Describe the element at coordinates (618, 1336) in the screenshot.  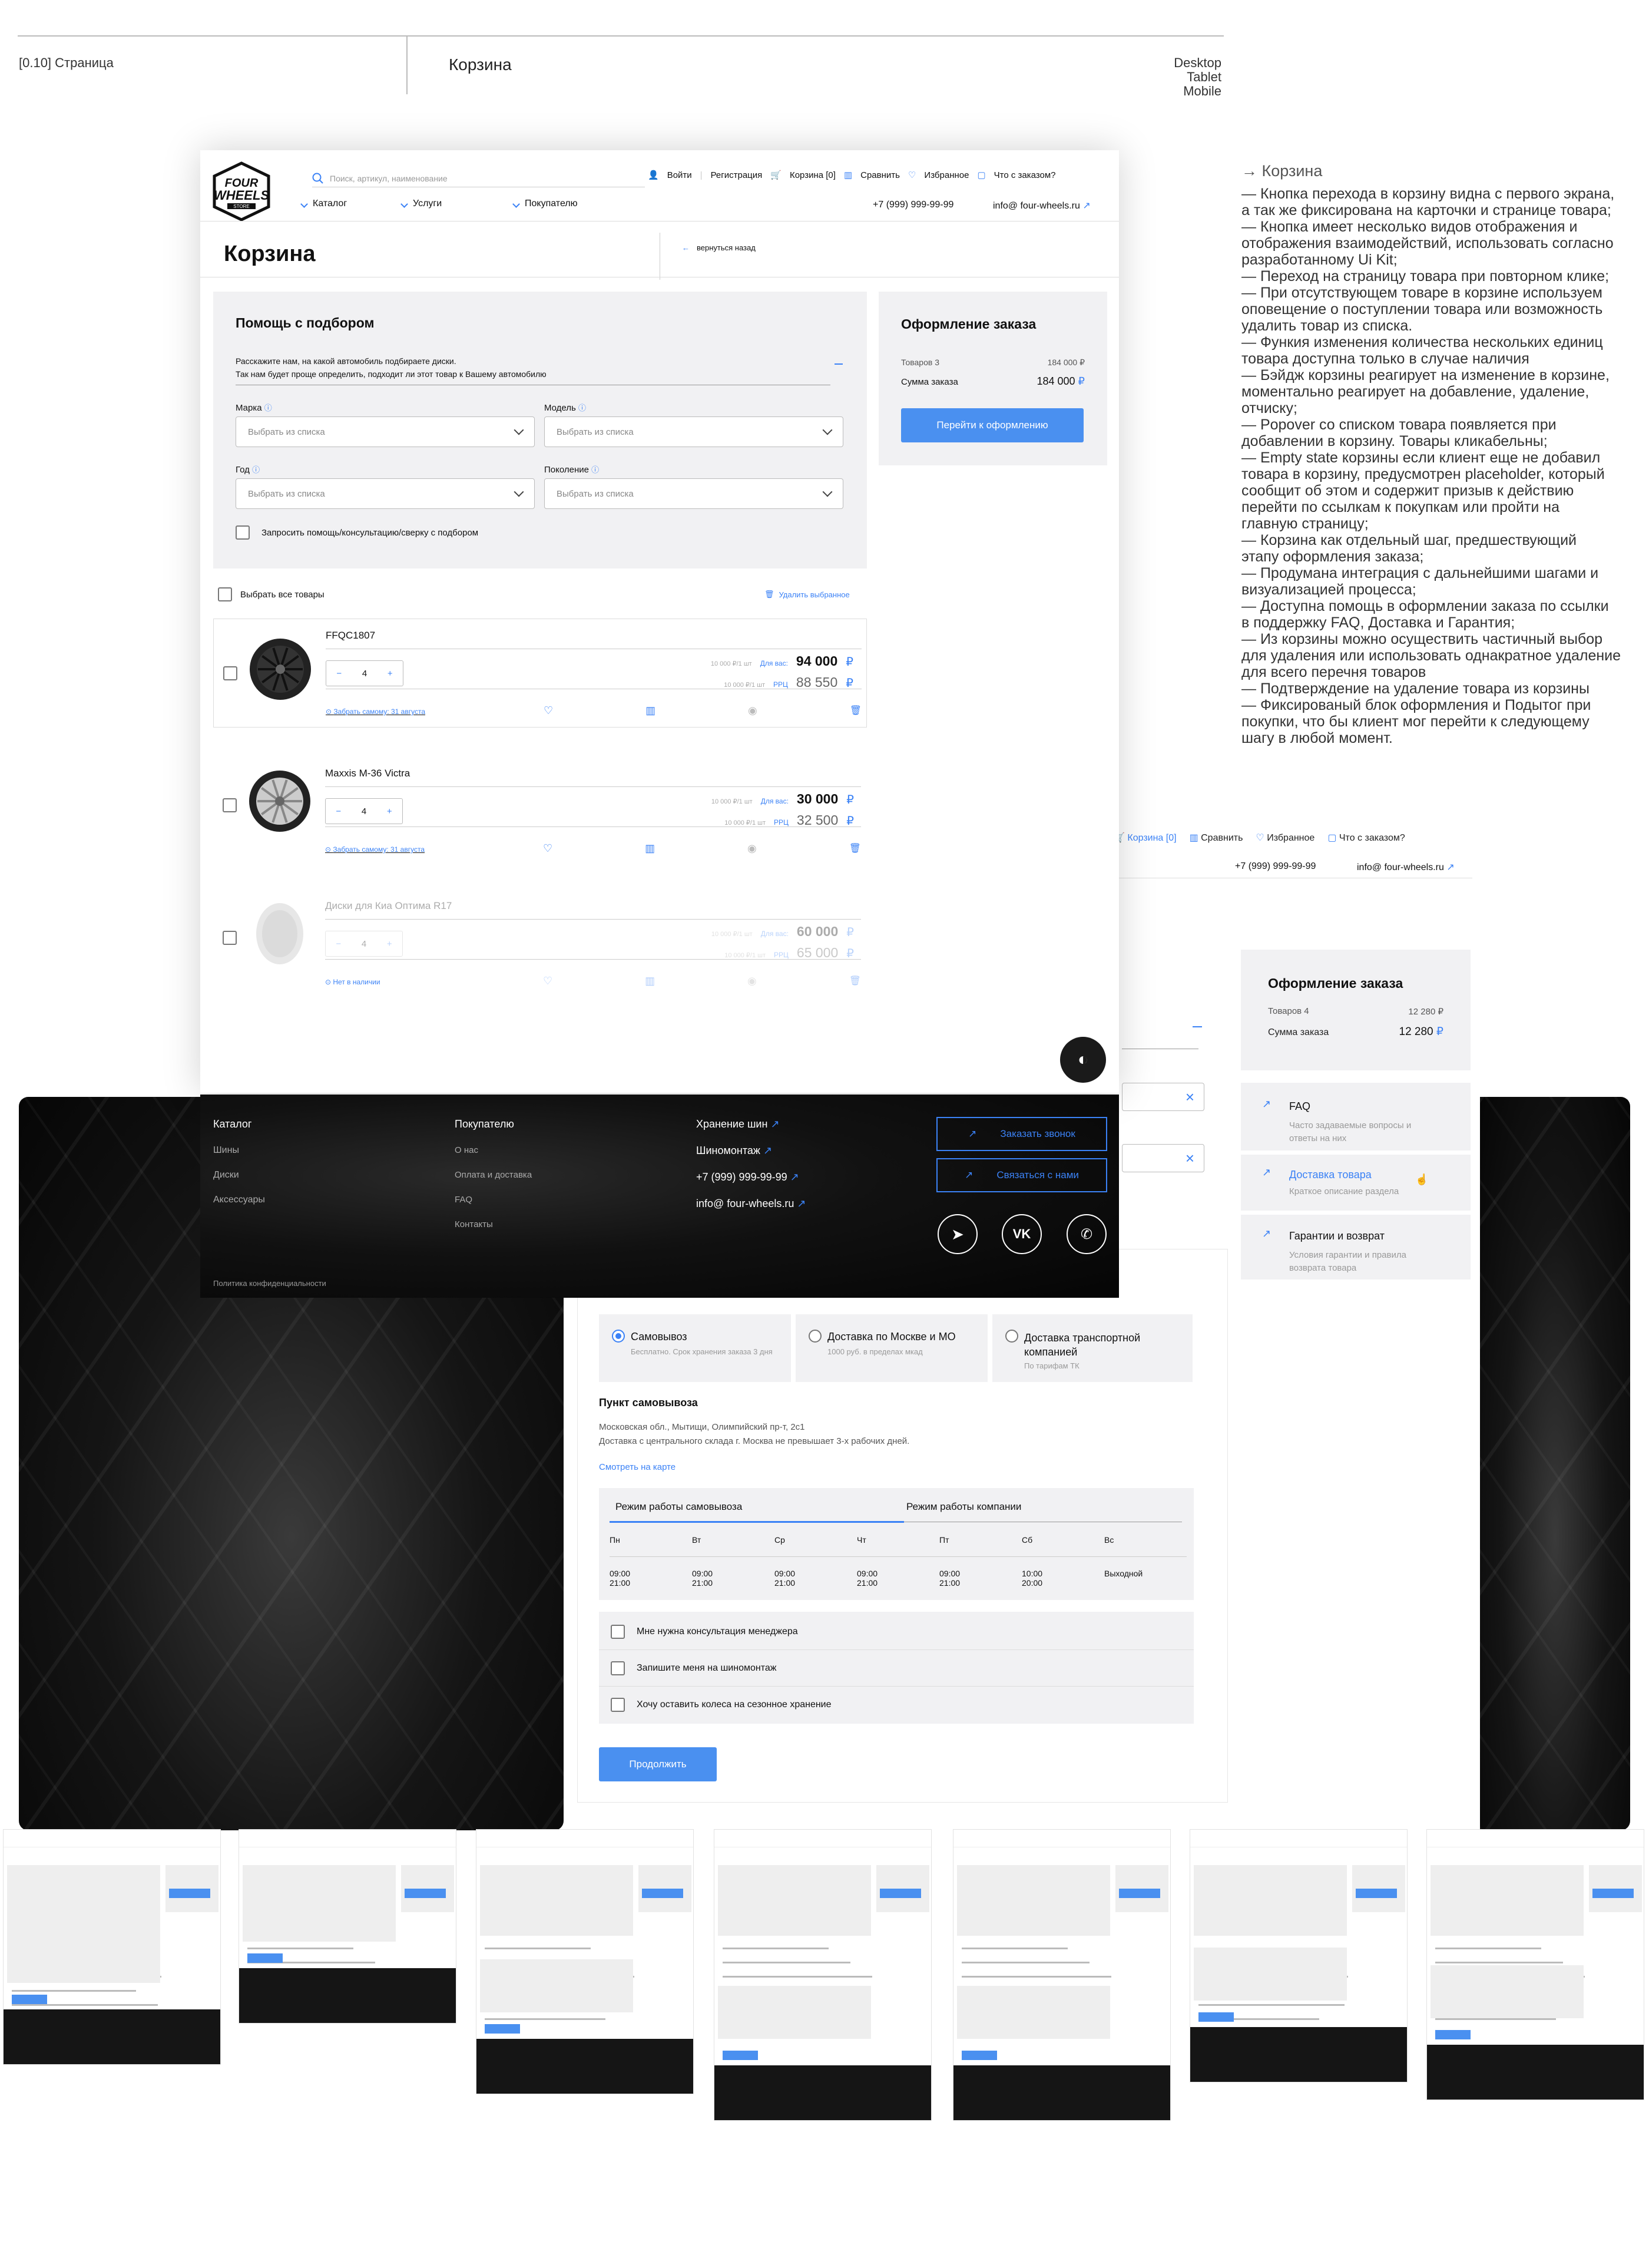
I see `radio-checked` at that location.